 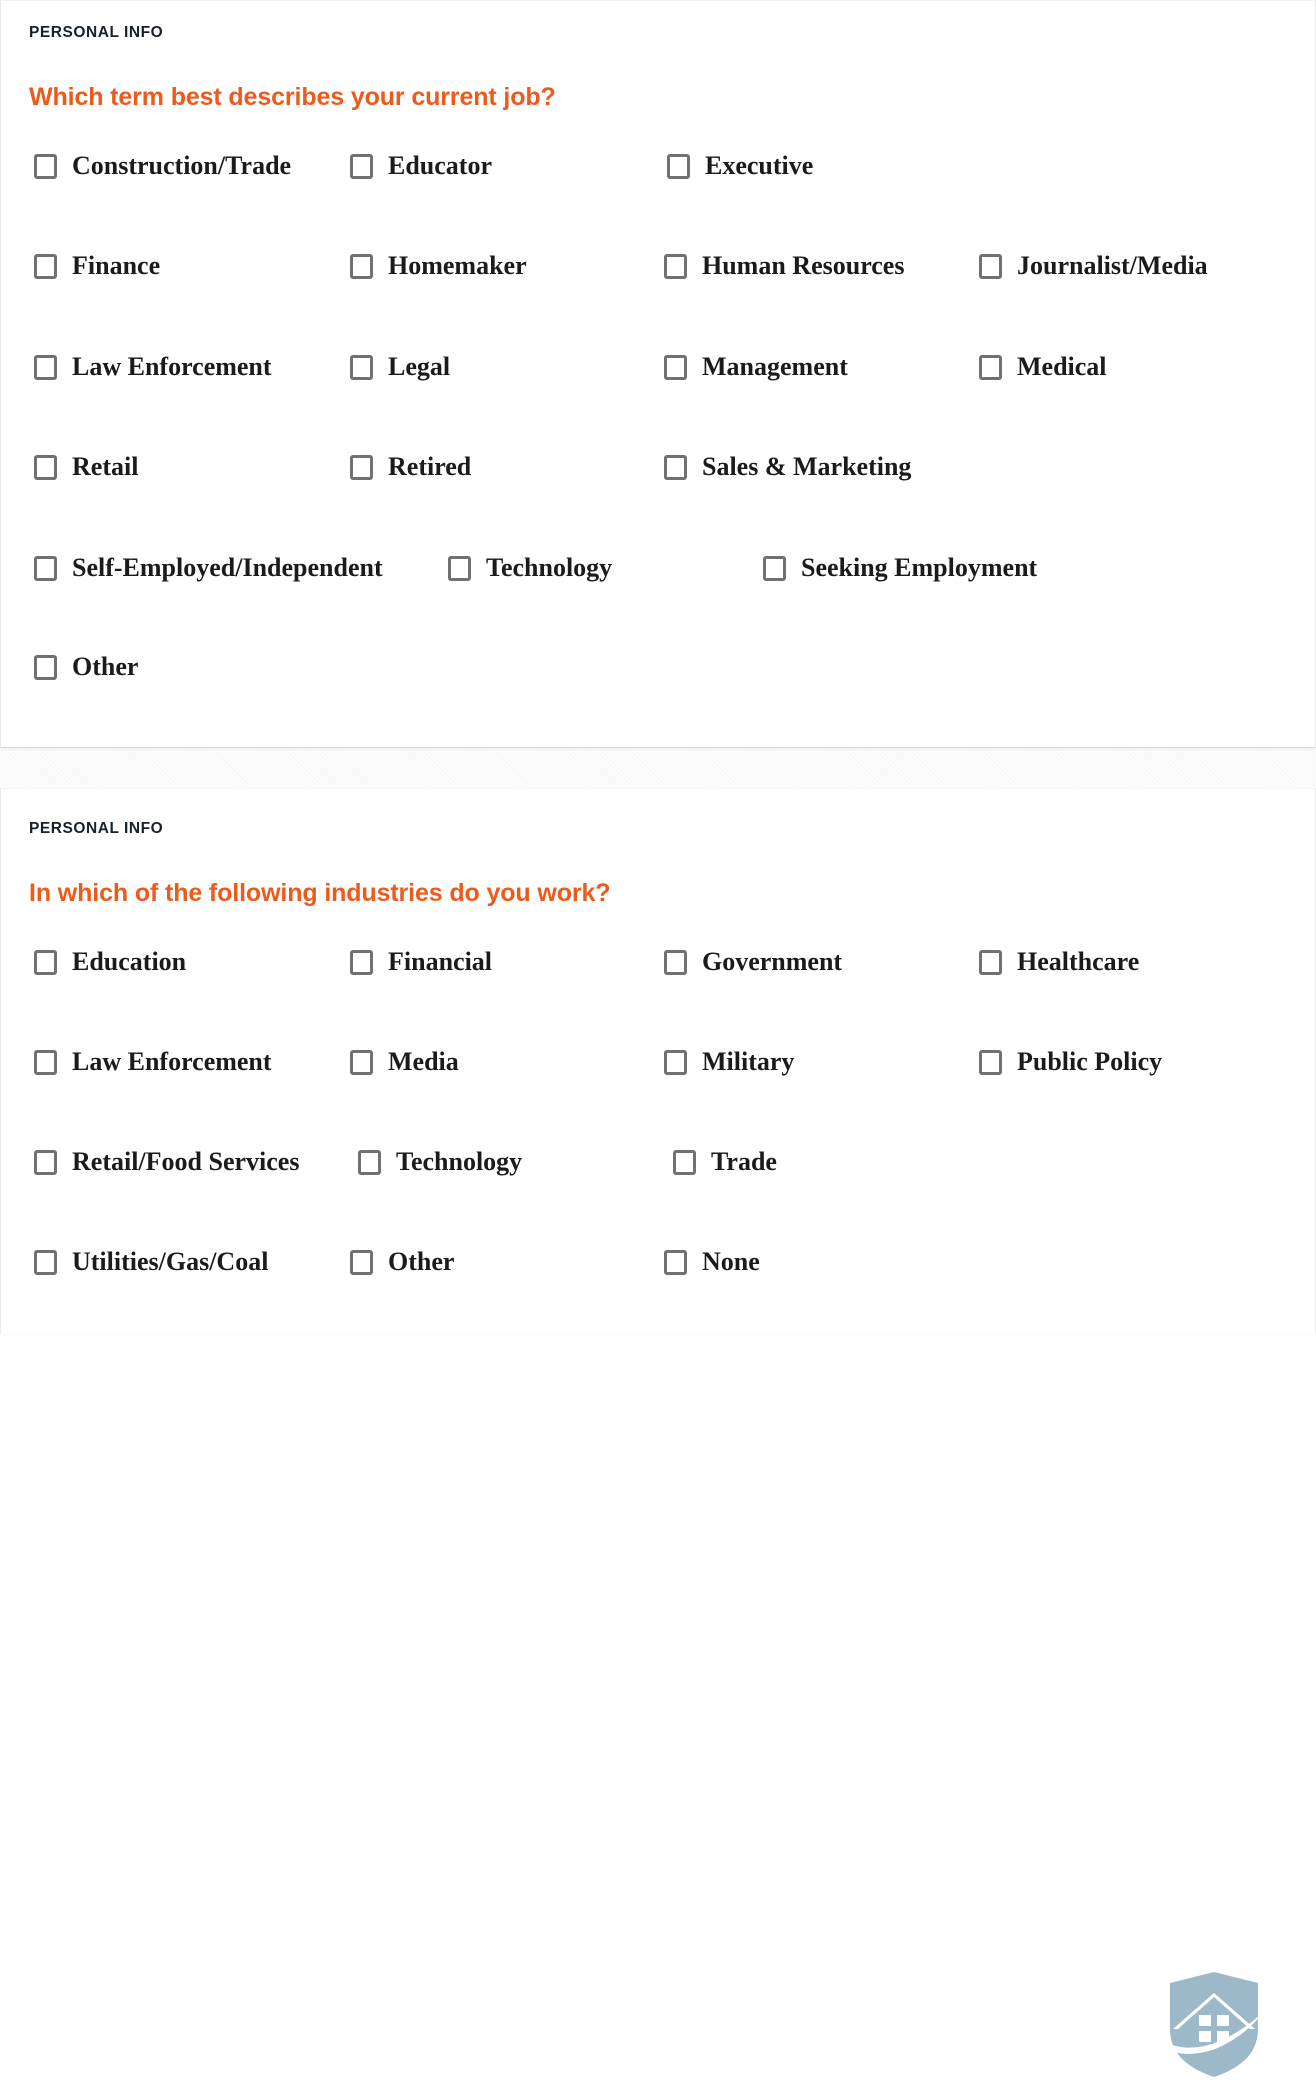 I want to click on checkbox-option-label: Healthcare, so click(x=1078, y=961).